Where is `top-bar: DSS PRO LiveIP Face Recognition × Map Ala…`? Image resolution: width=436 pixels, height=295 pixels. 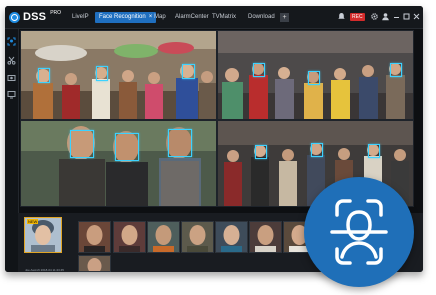
top-bar: DSS PRO LiveIP Face Recognition × Map Ala… is located at coordinates (214, 17).